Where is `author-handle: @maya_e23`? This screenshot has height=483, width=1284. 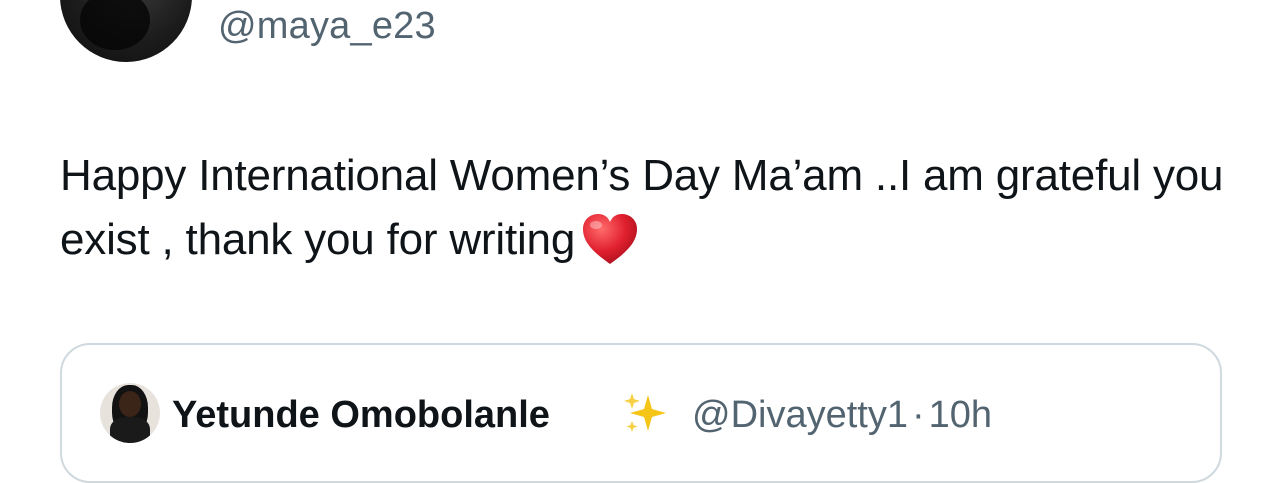 author-handle: @maya_e23 is located at coordinates (327, 26).